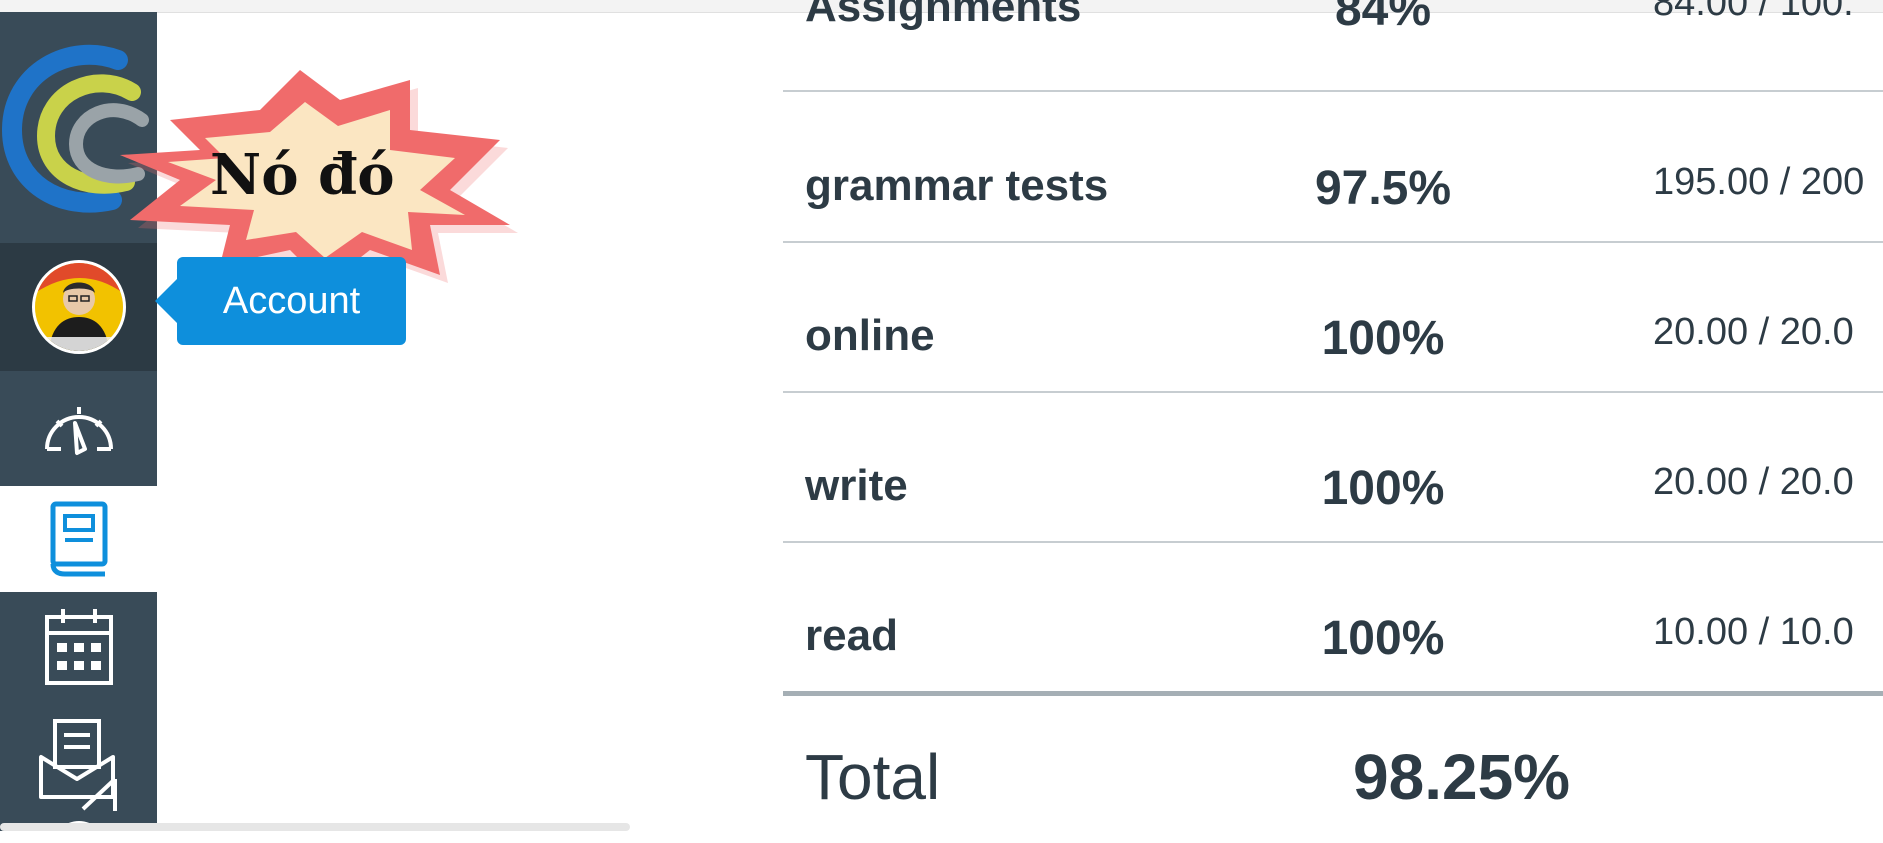 This screenshot has height=843, width=1883. Describe the element at coordinates (851, 635) in the screenshot. I see `category-name: read` at that location.